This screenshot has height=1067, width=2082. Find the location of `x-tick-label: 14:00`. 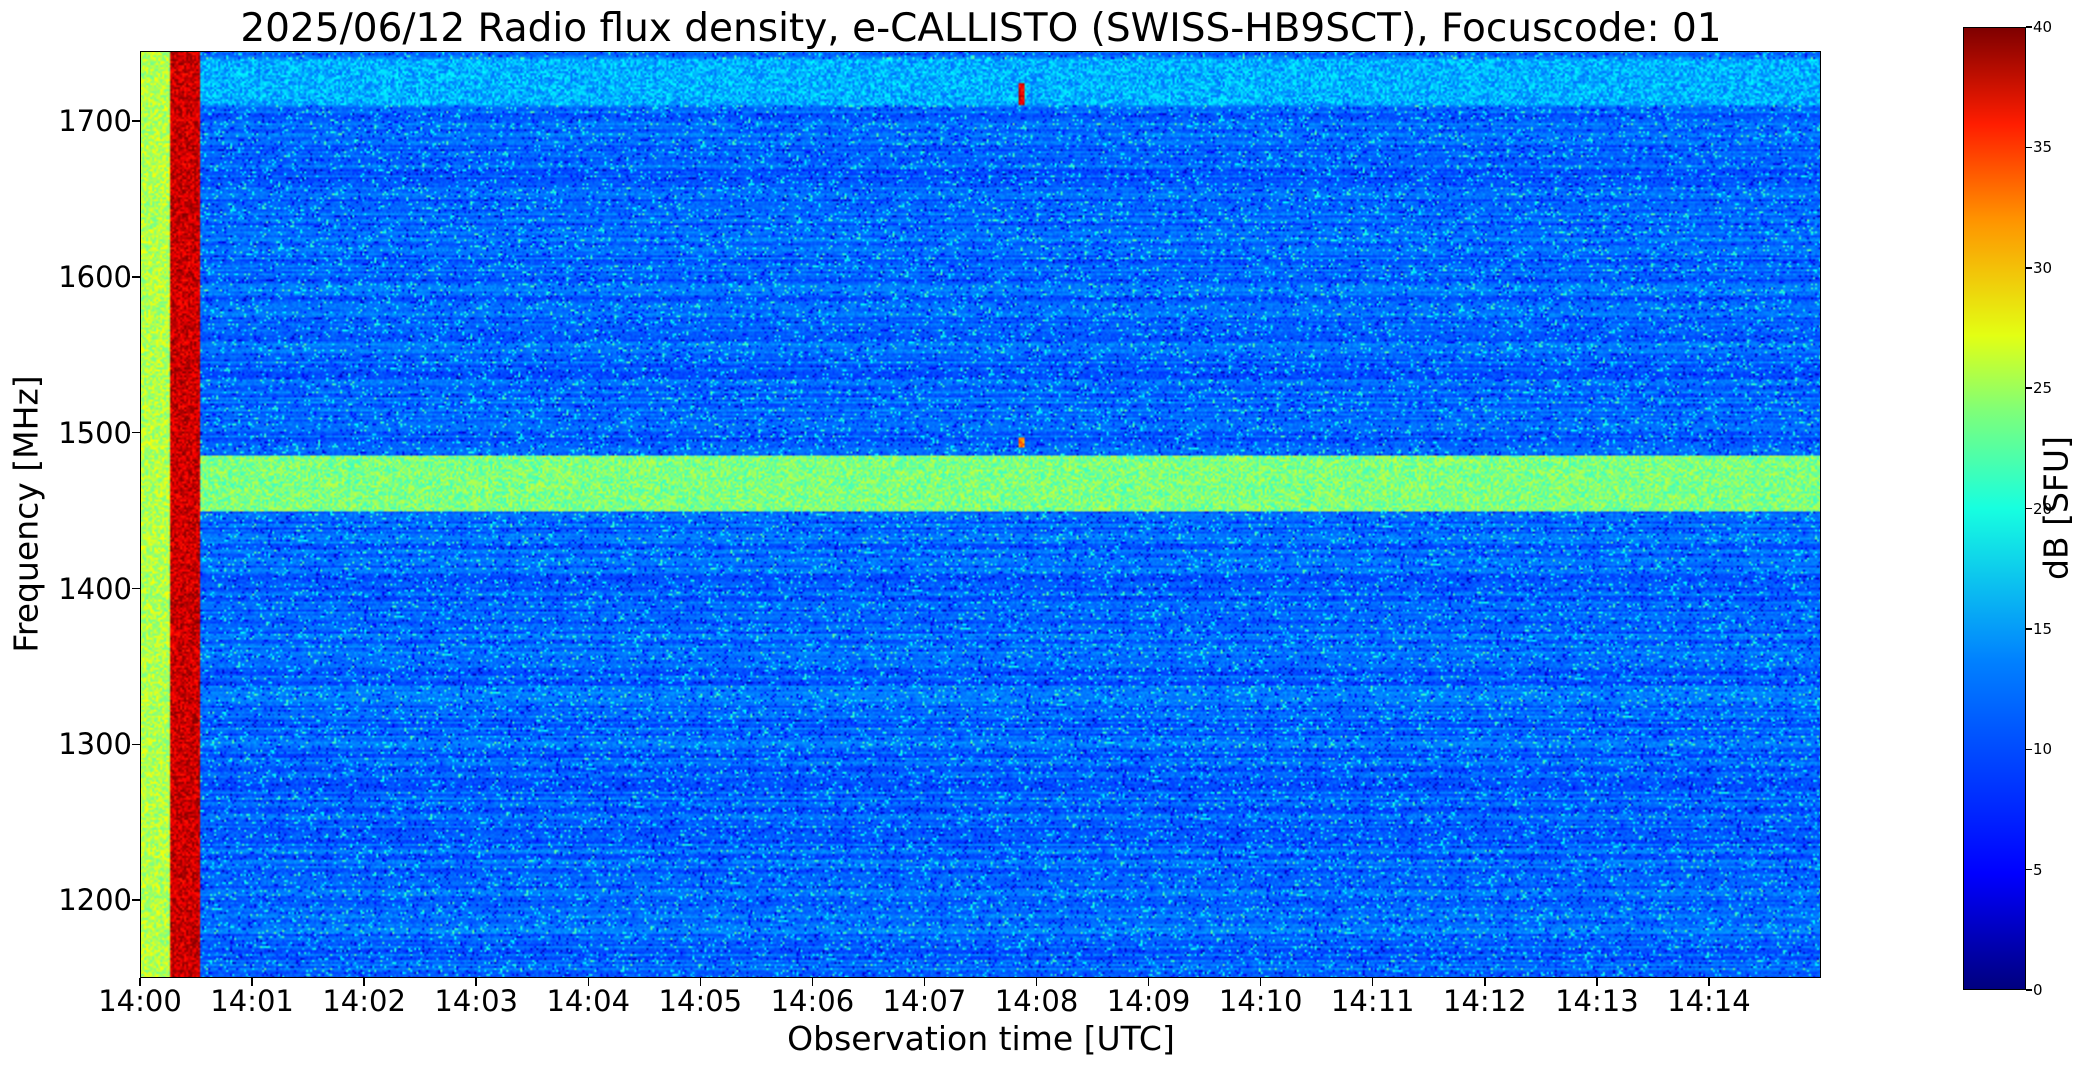

x-tick-label: 14:00 is located at coordinates (140, 1001).